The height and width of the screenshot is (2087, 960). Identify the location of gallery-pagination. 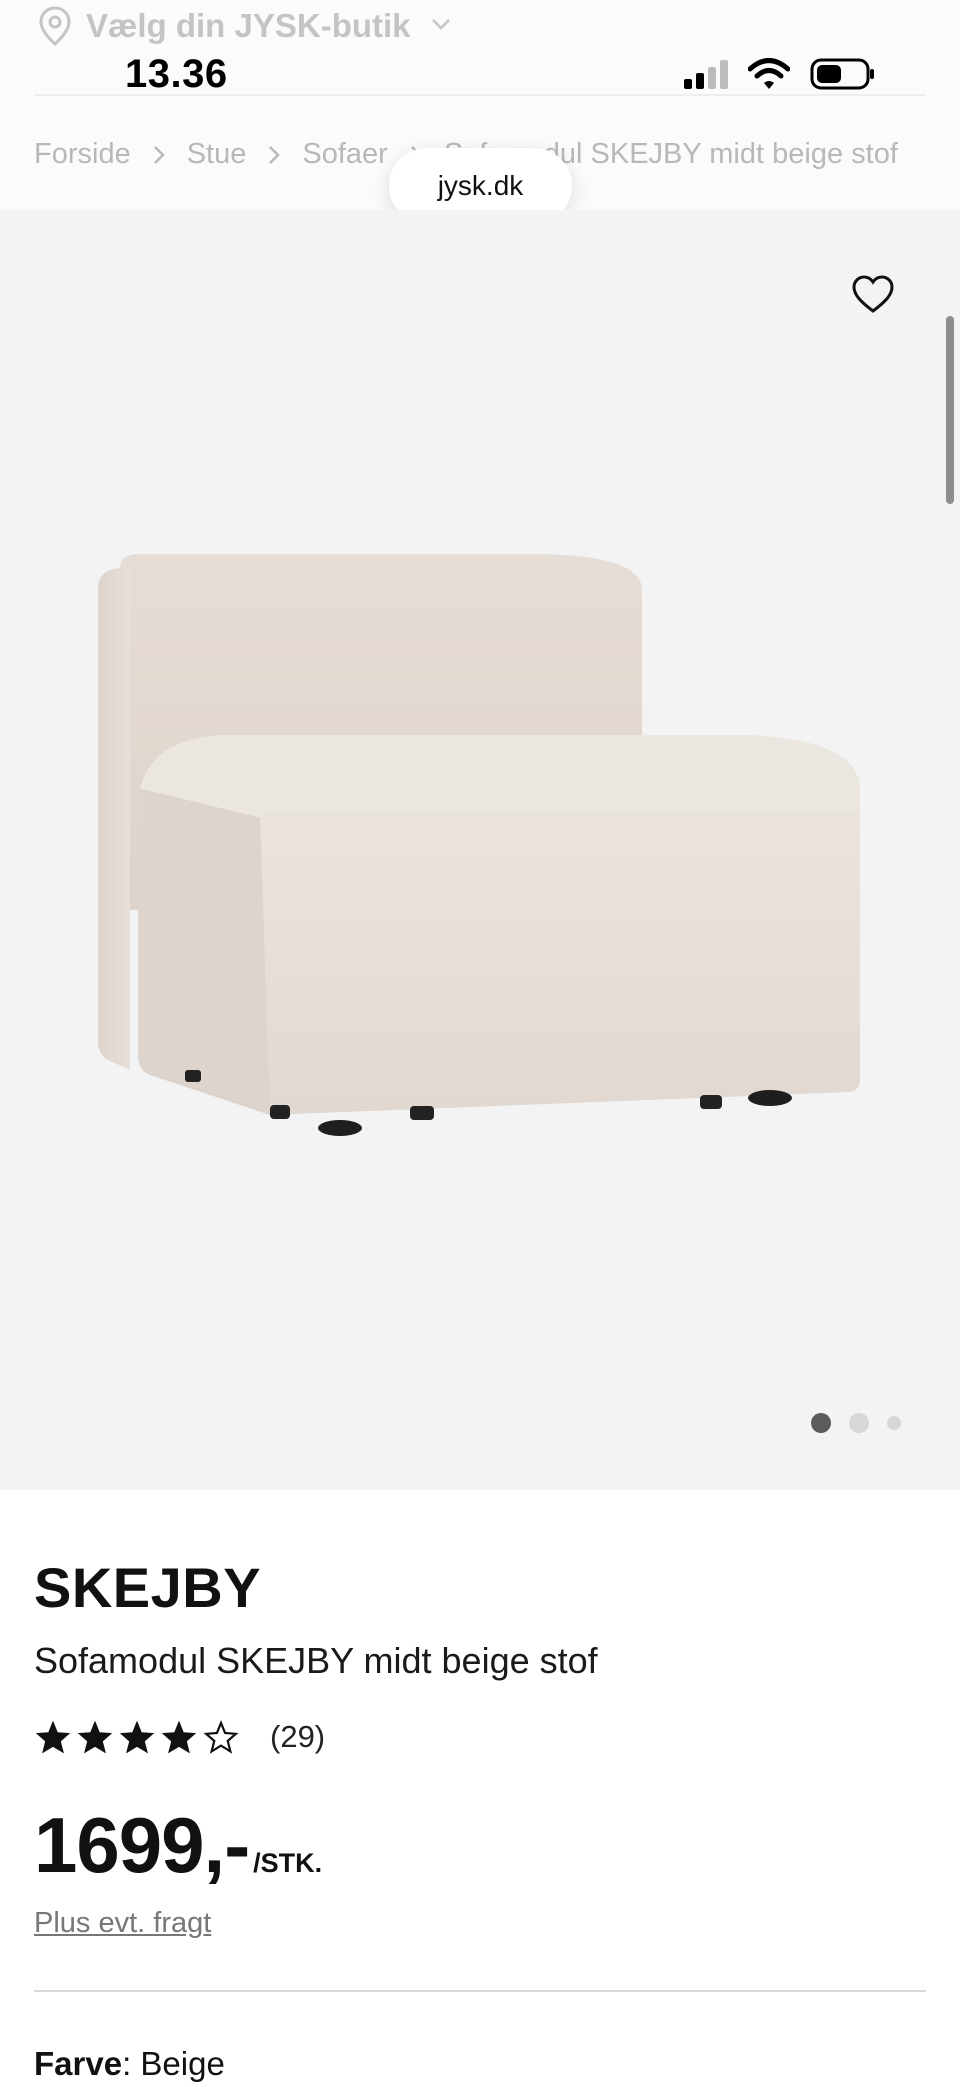
(856, 1423).